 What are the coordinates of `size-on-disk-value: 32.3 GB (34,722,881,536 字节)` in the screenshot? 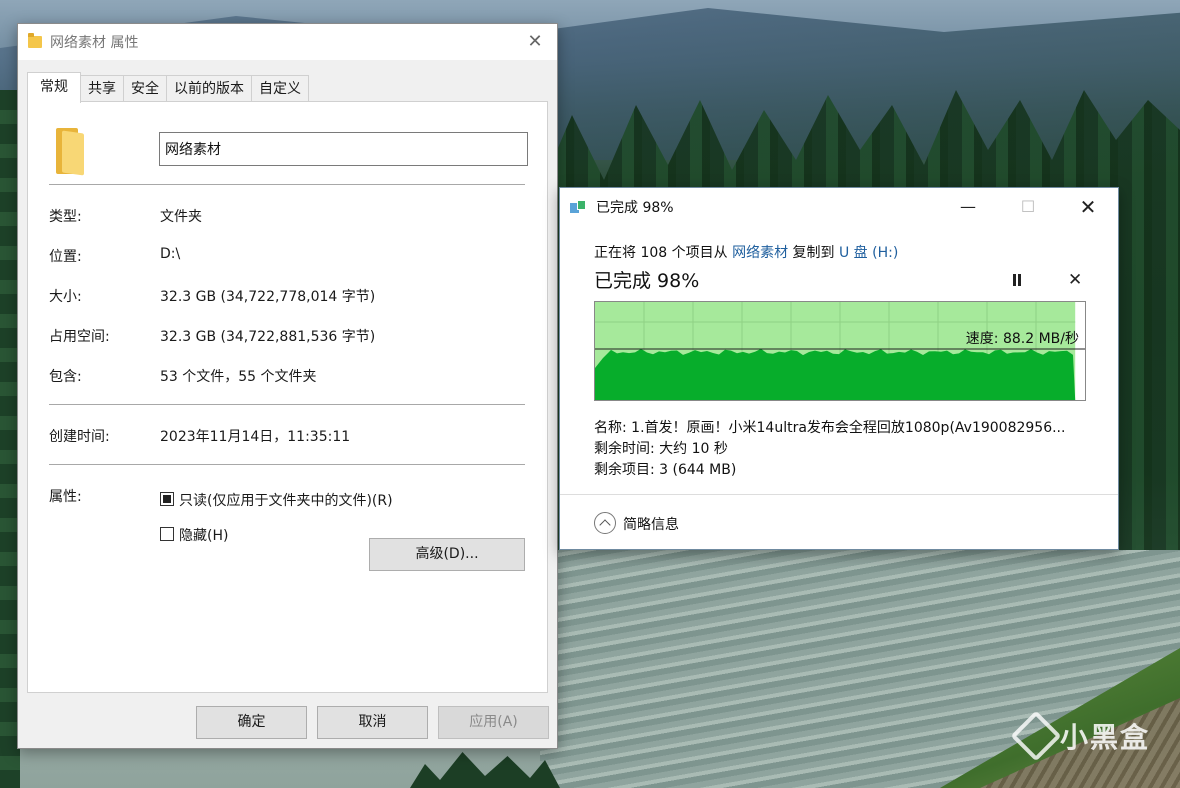 It's located at (268, 337).